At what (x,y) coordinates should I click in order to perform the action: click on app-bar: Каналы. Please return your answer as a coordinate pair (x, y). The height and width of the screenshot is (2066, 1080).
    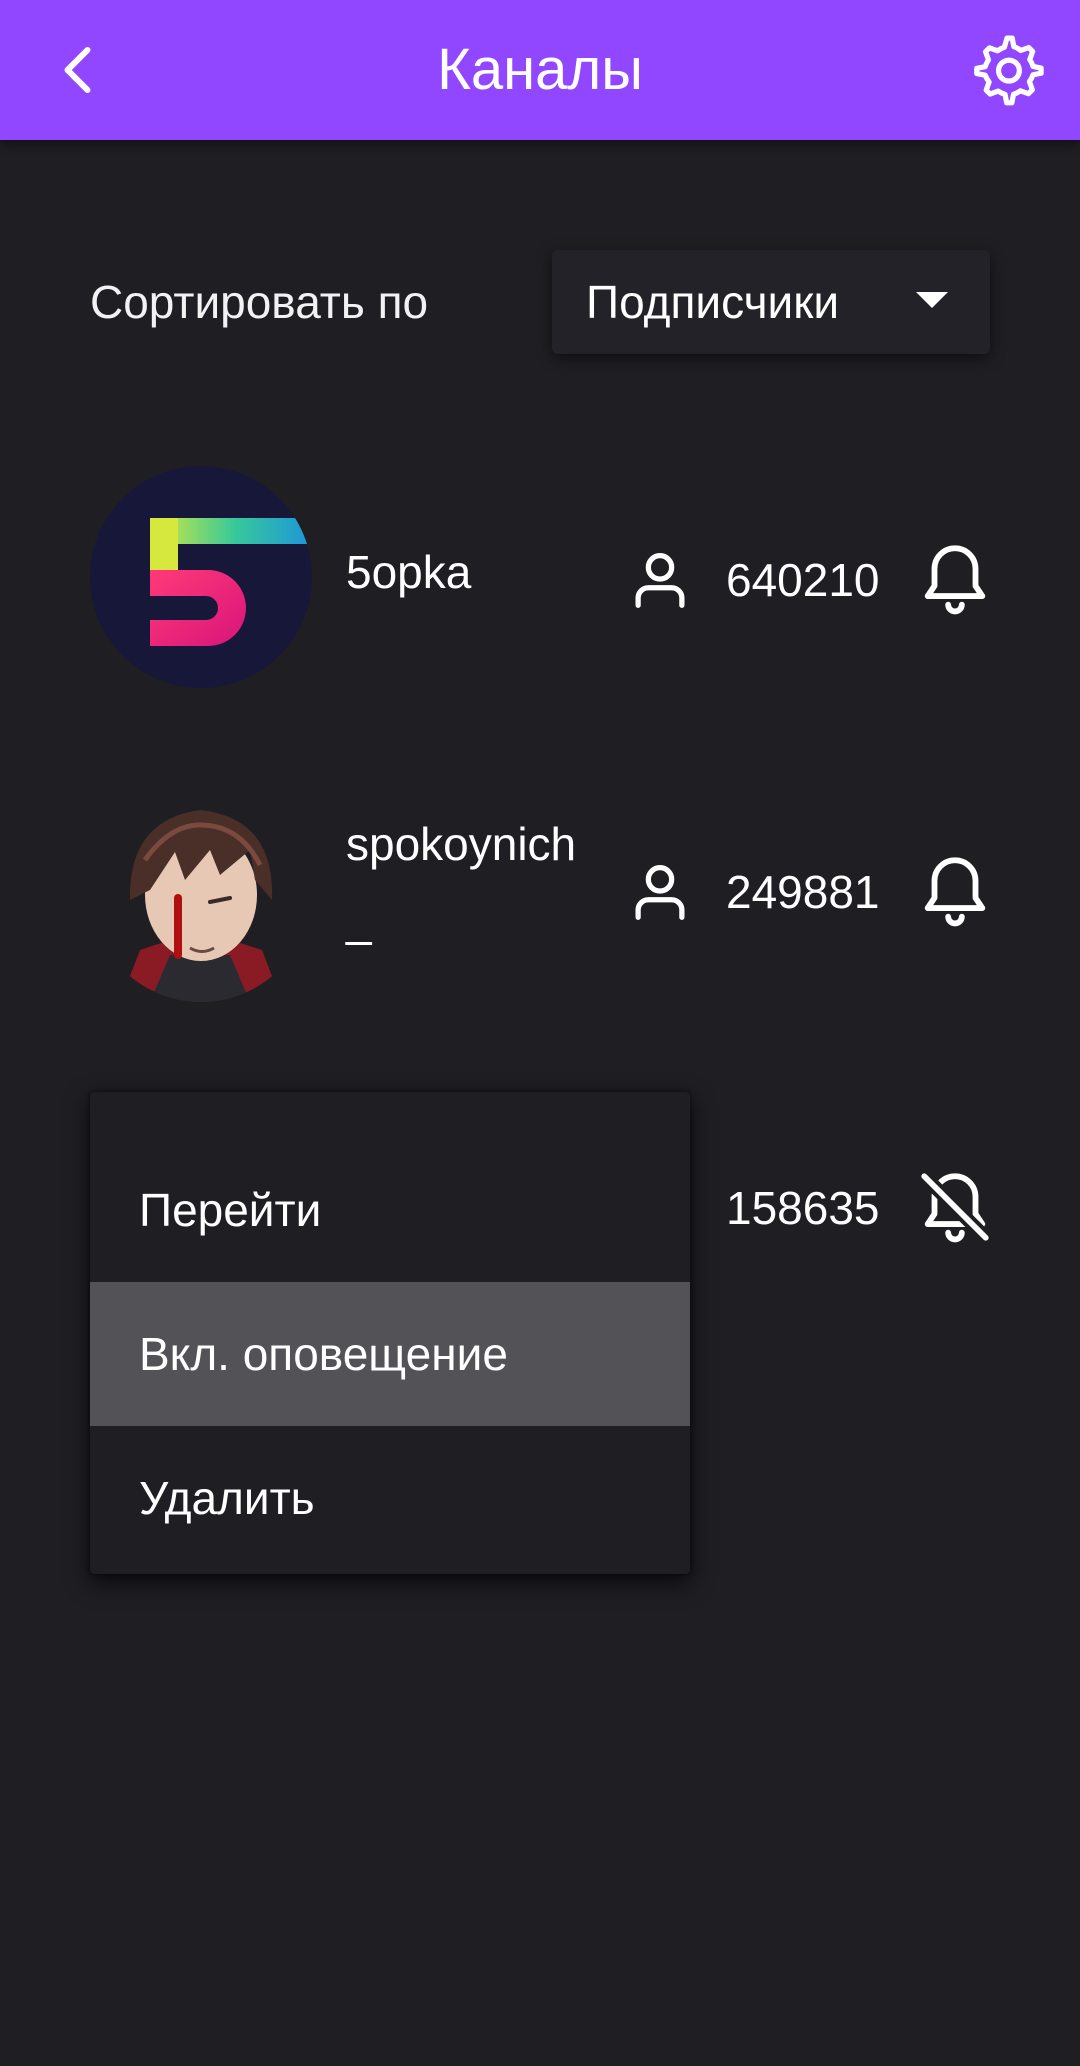
    Looking at the image, I should click on (540, 70).